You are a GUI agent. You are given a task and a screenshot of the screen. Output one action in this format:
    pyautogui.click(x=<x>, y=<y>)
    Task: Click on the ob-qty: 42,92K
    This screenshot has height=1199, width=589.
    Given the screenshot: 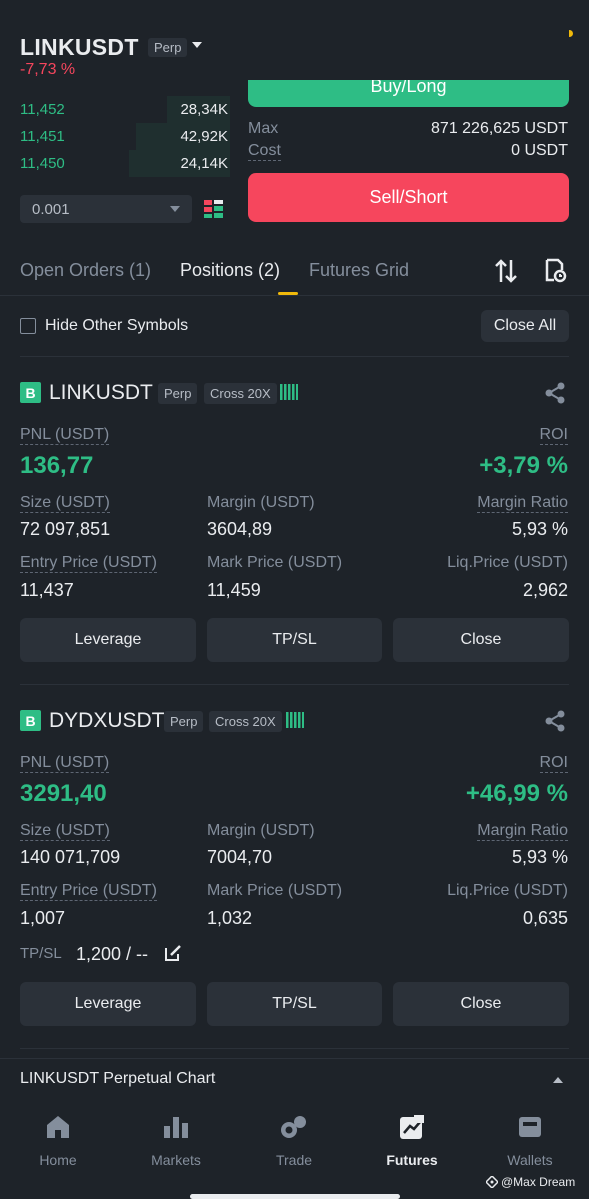 What is the action you would take?
    pyautogui.click(x=204, y=136)
    